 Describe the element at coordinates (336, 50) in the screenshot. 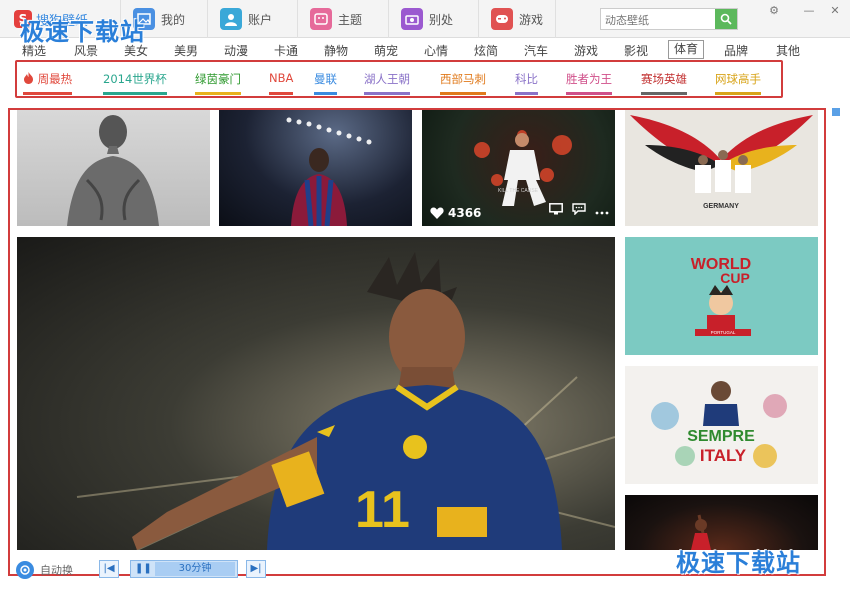

I see `category-item: 静物` at that location.